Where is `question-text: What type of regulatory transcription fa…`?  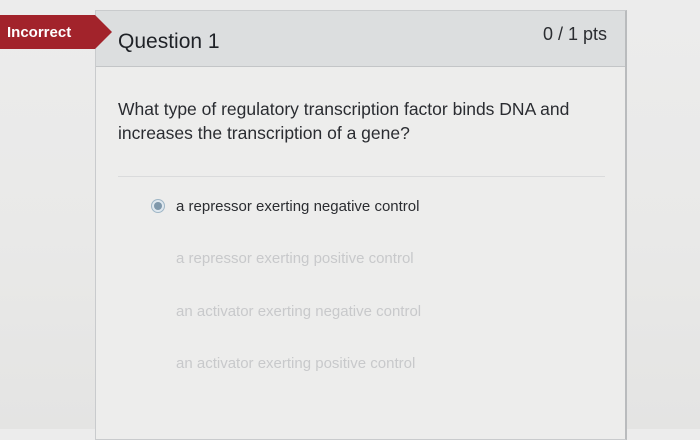
question-text: What type of regulatory transcription fa… is located at coordinates (344, 121).